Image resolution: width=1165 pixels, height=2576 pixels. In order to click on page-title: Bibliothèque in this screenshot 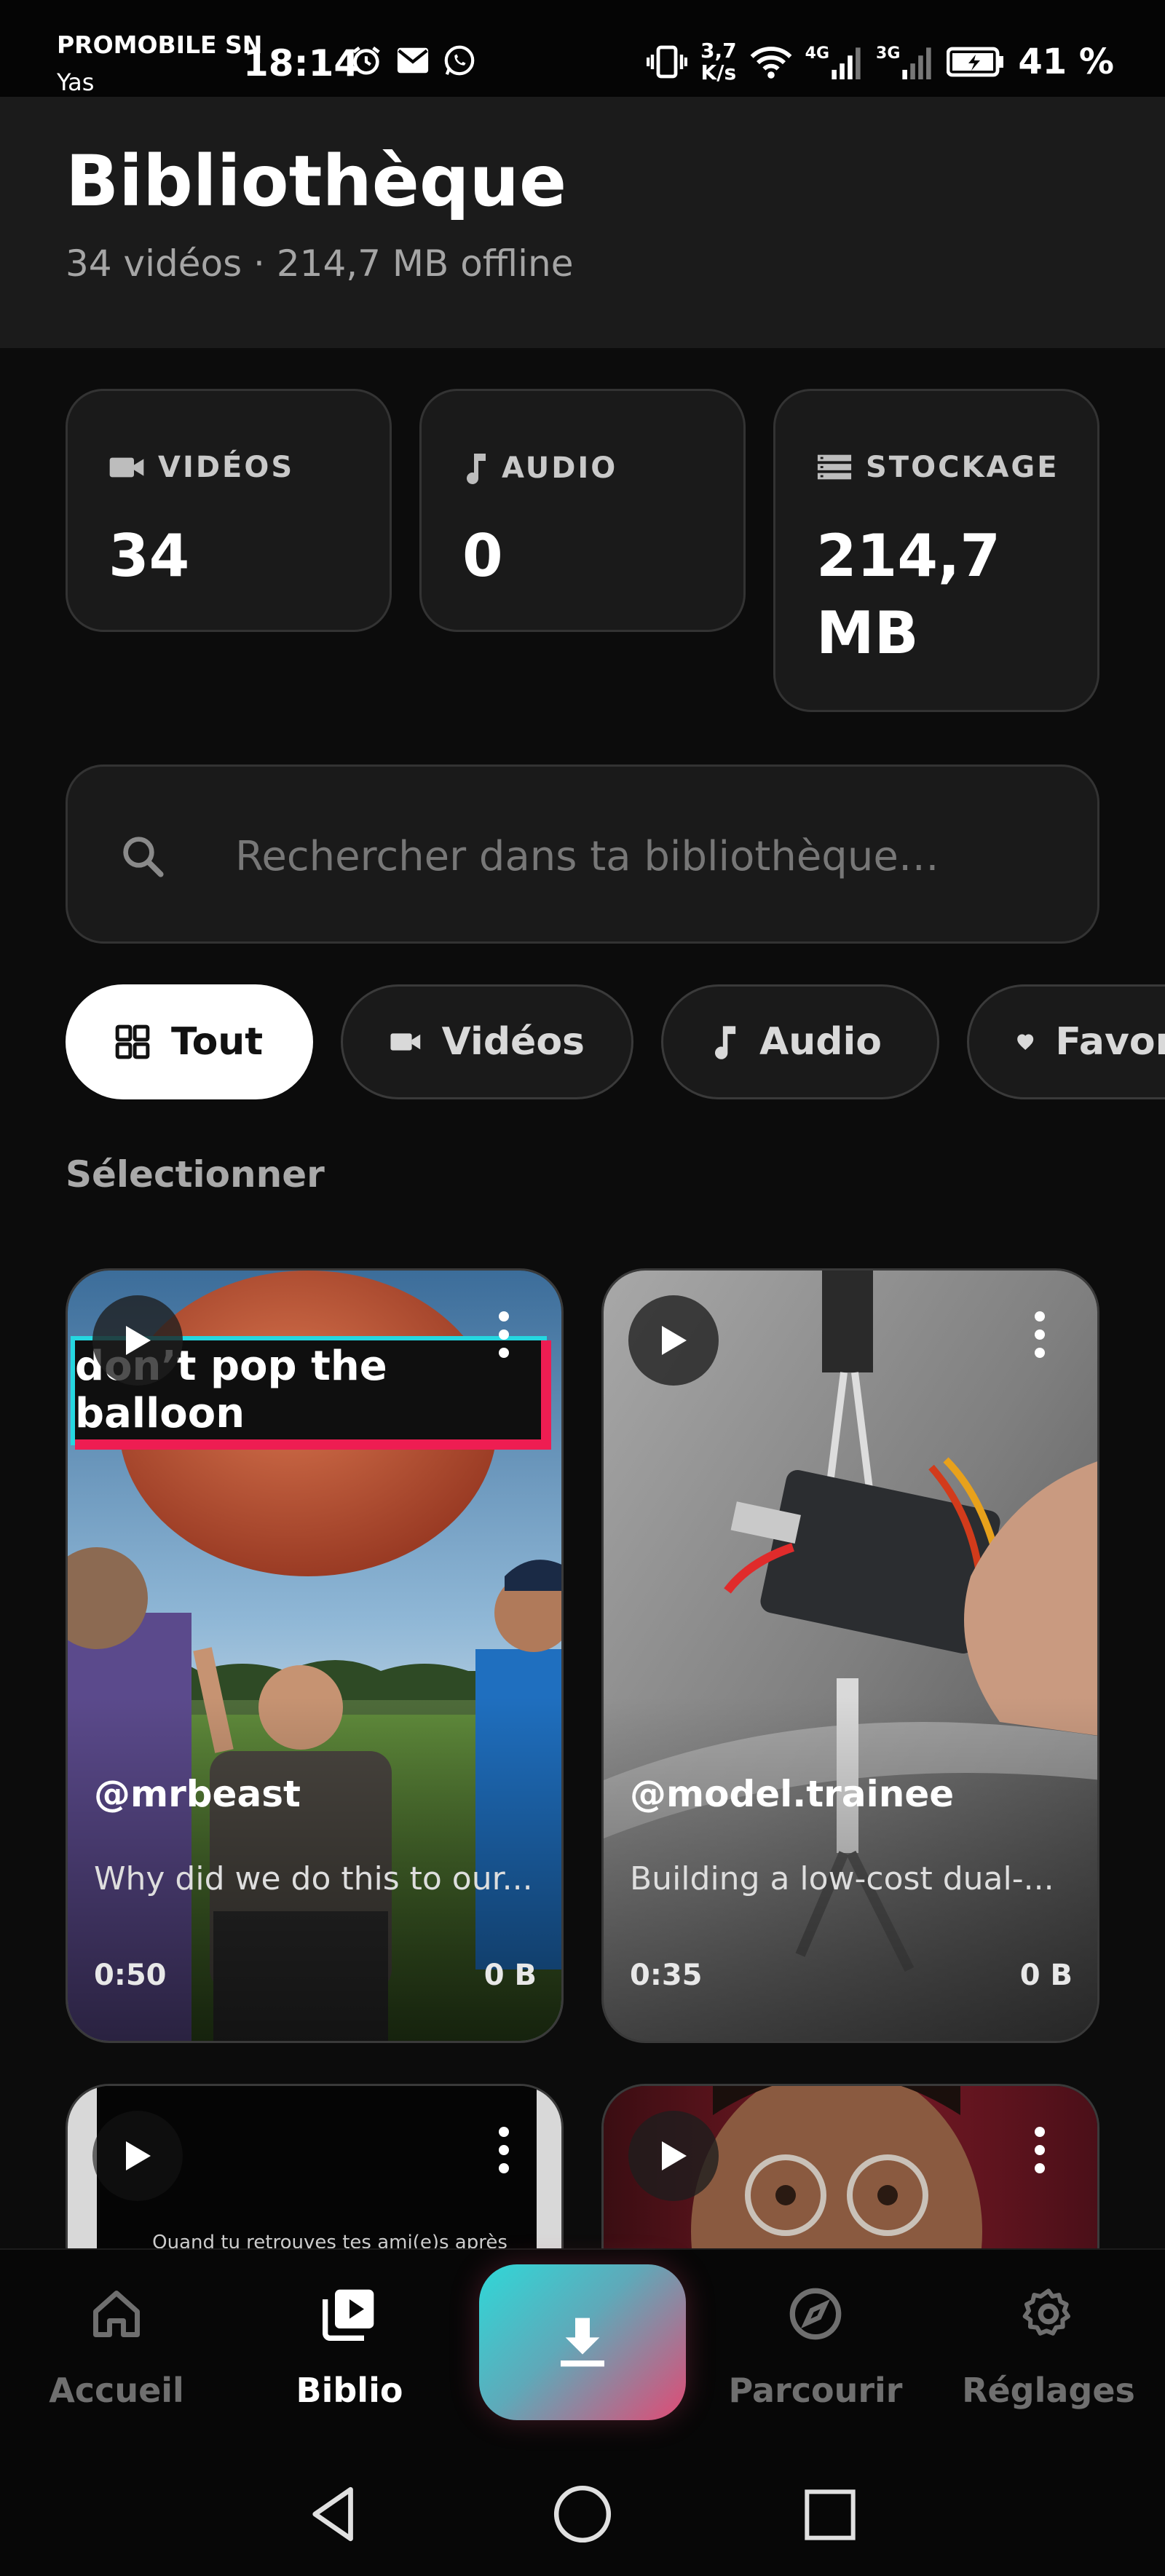, I will do `click(316, 182)`.